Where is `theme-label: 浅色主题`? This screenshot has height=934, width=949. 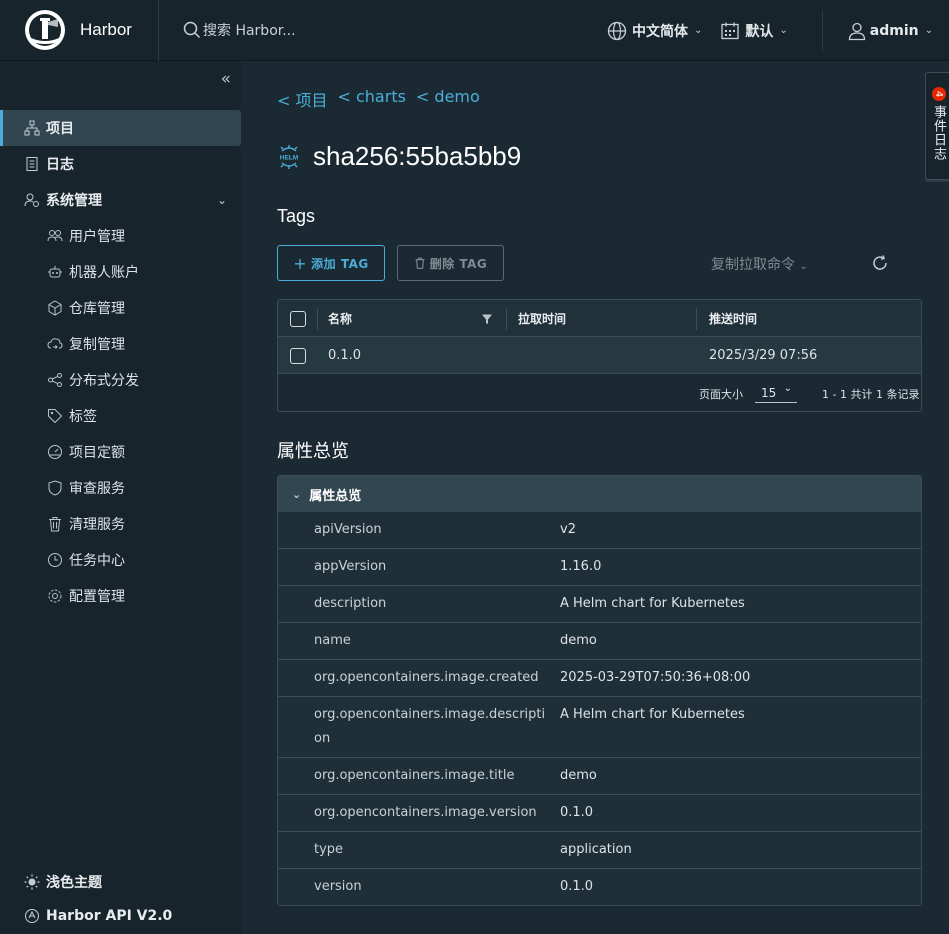 theme-label: 浅色主题 is located at coordinates (74, 883).